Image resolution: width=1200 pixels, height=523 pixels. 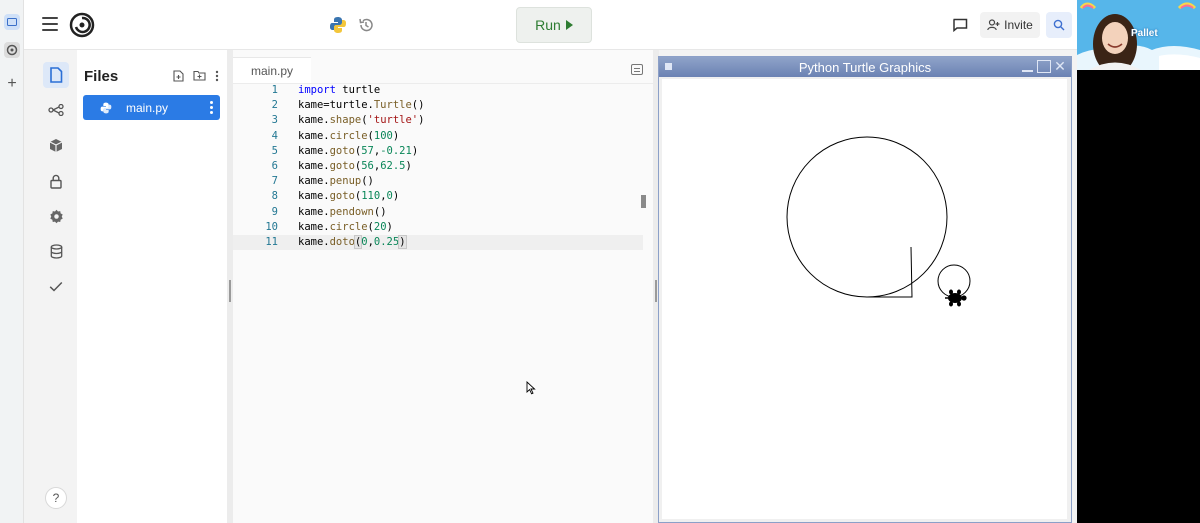 What do you see at coordinates (1044, 66) in the screenshot?
I see `maximize-icon` at bounding box center [1044, 66].